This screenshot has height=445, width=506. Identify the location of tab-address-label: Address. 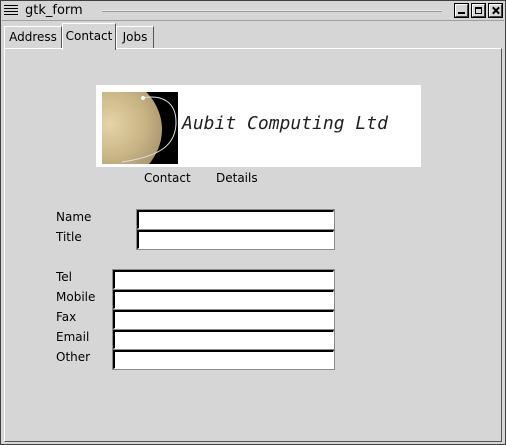
(33, 37).